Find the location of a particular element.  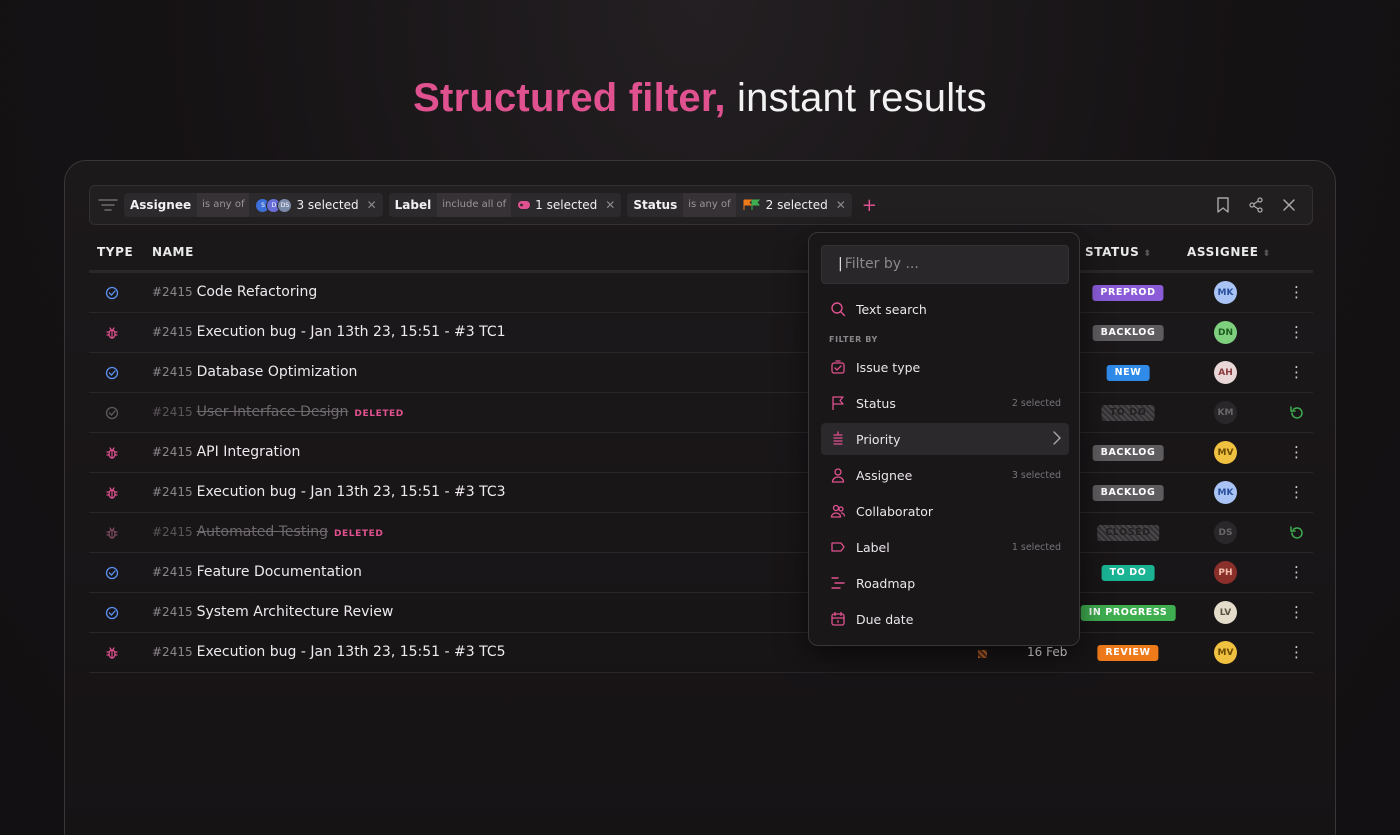

chip-value: 1 selected is located at coordinates (566, 205).